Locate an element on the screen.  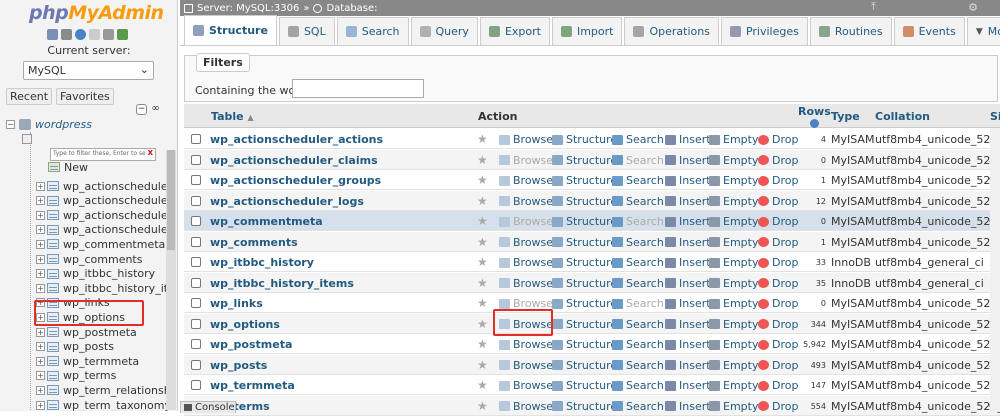
header-rows: Rows is located at coordinates (814, 116).